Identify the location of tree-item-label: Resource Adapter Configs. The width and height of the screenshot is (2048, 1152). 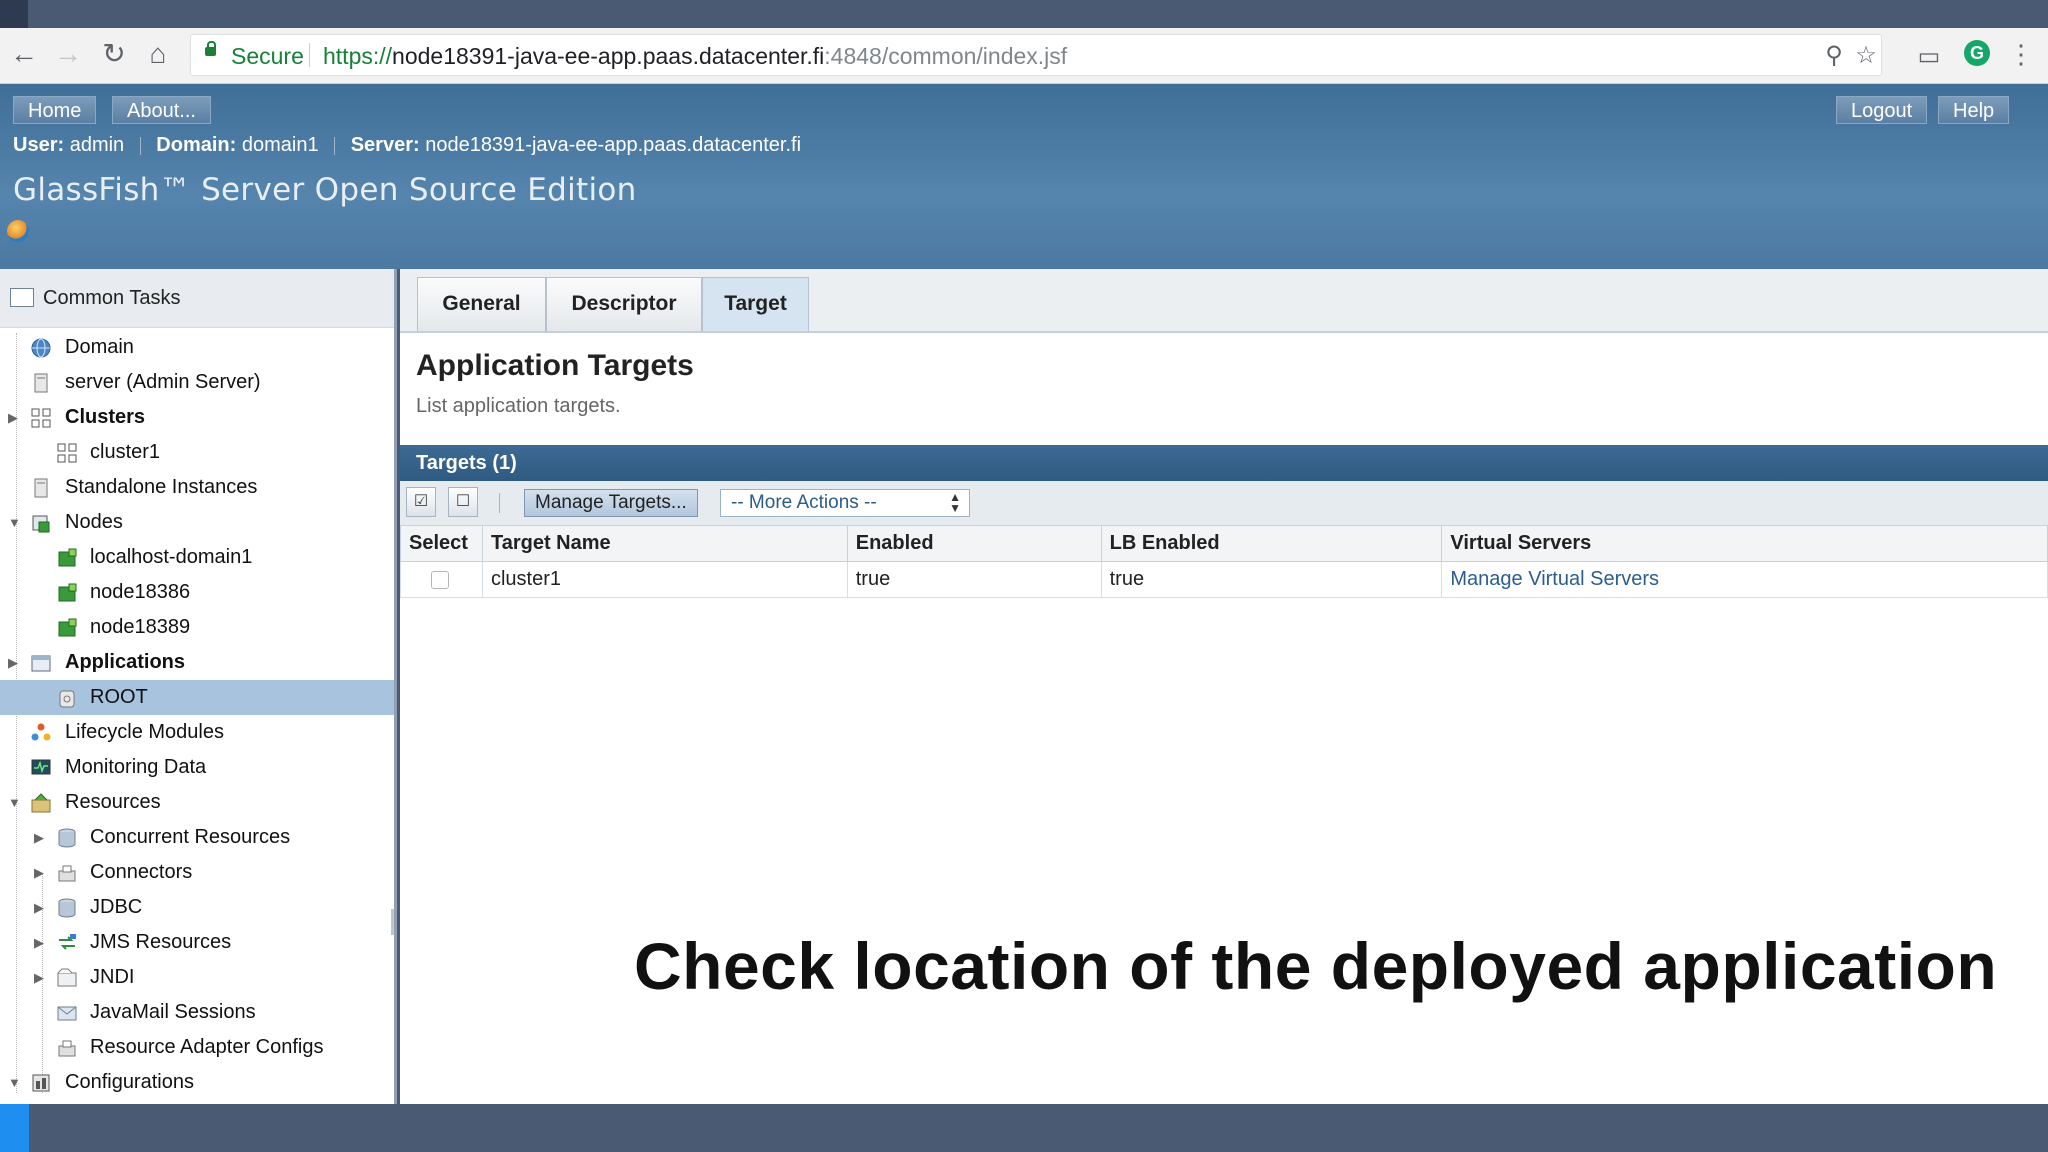
(207, 1047).